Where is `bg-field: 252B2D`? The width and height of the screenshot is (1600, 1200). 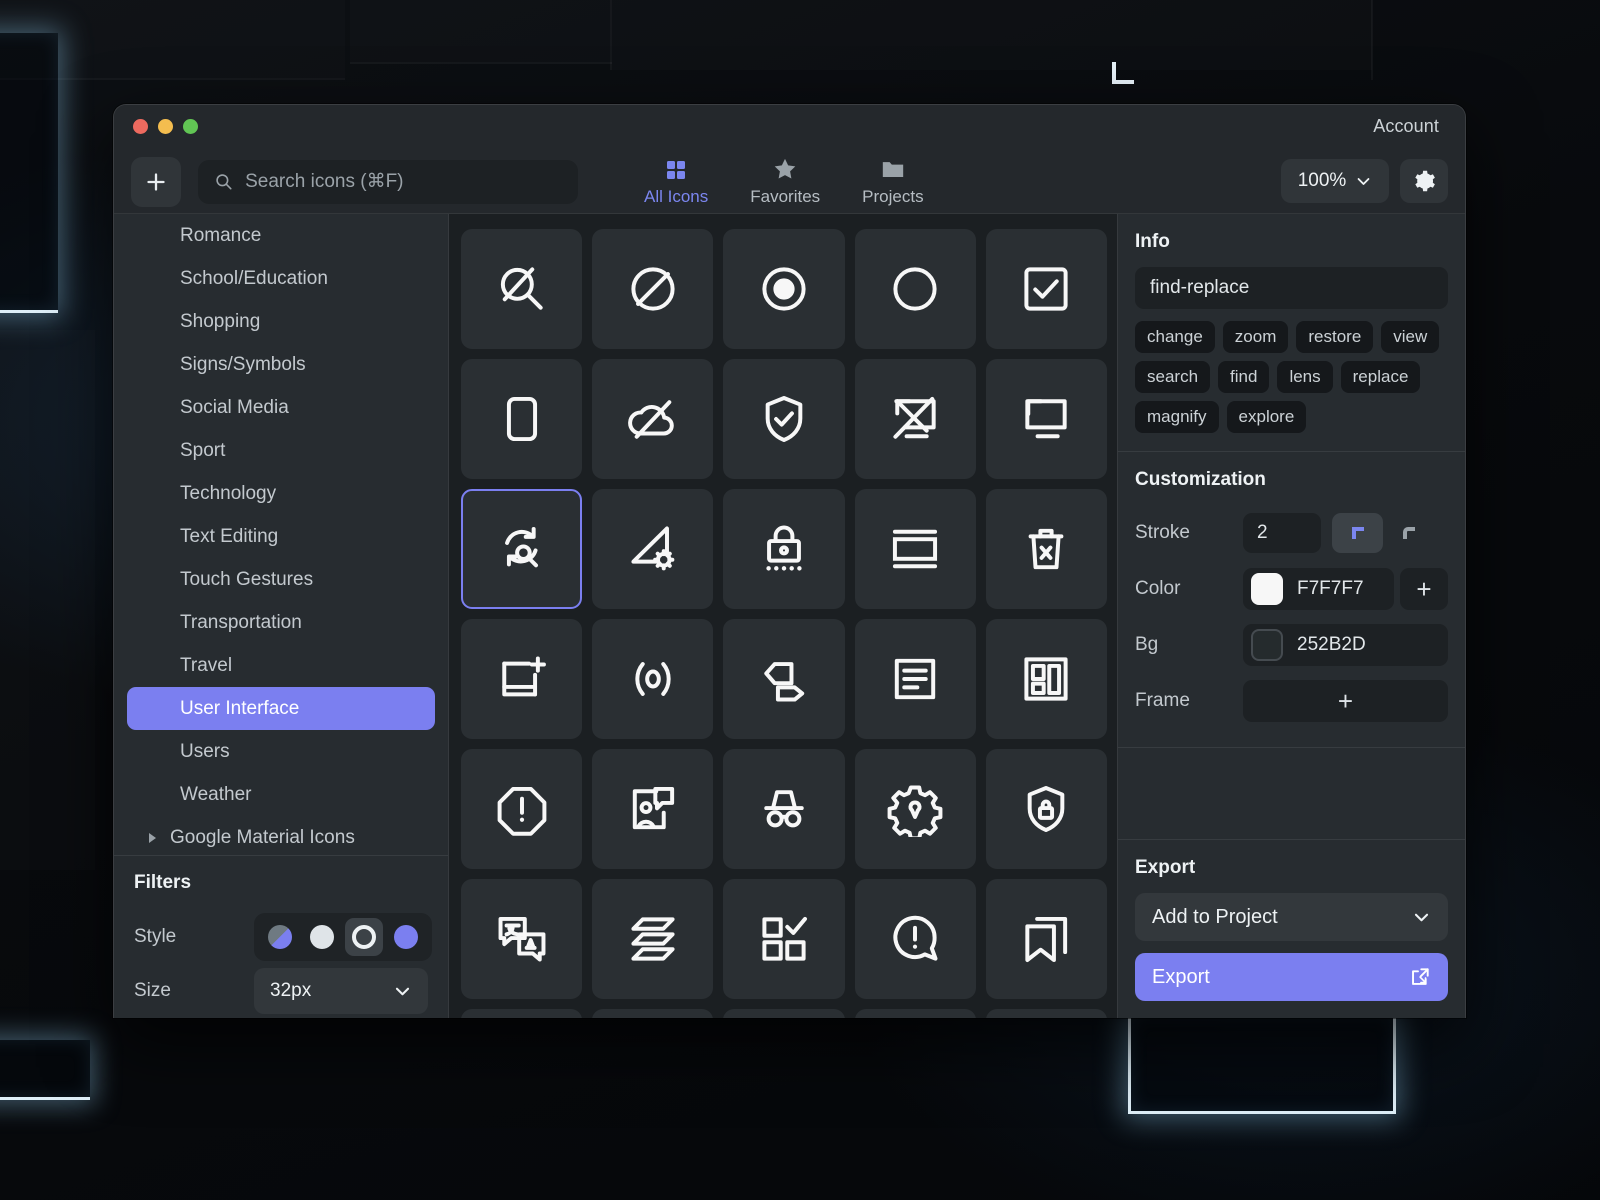 bg-field: 252B2D is located at coordinates (1345, 645).